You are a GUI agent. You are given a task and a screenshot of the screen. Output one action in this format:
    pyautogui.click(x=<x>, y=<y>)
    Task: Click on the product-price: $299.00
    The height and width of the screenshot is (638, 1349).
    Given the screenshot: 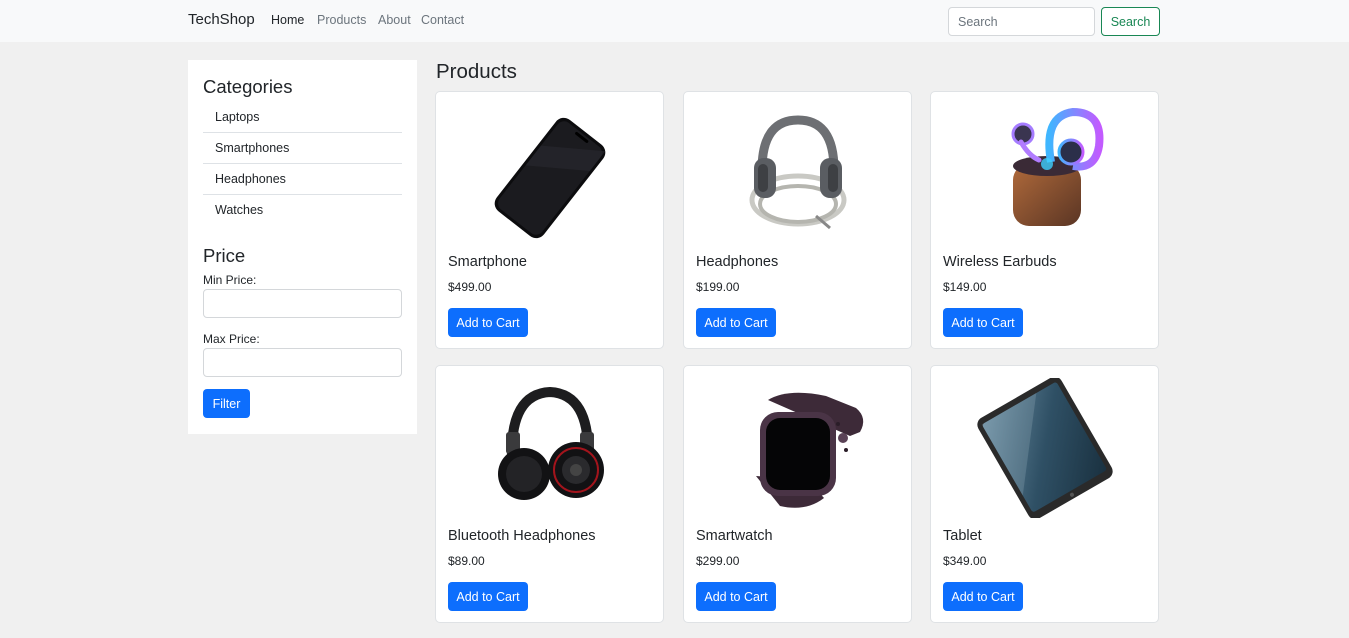 What is the action you would take?
    pyautogui.click(x=718, y=561)
    